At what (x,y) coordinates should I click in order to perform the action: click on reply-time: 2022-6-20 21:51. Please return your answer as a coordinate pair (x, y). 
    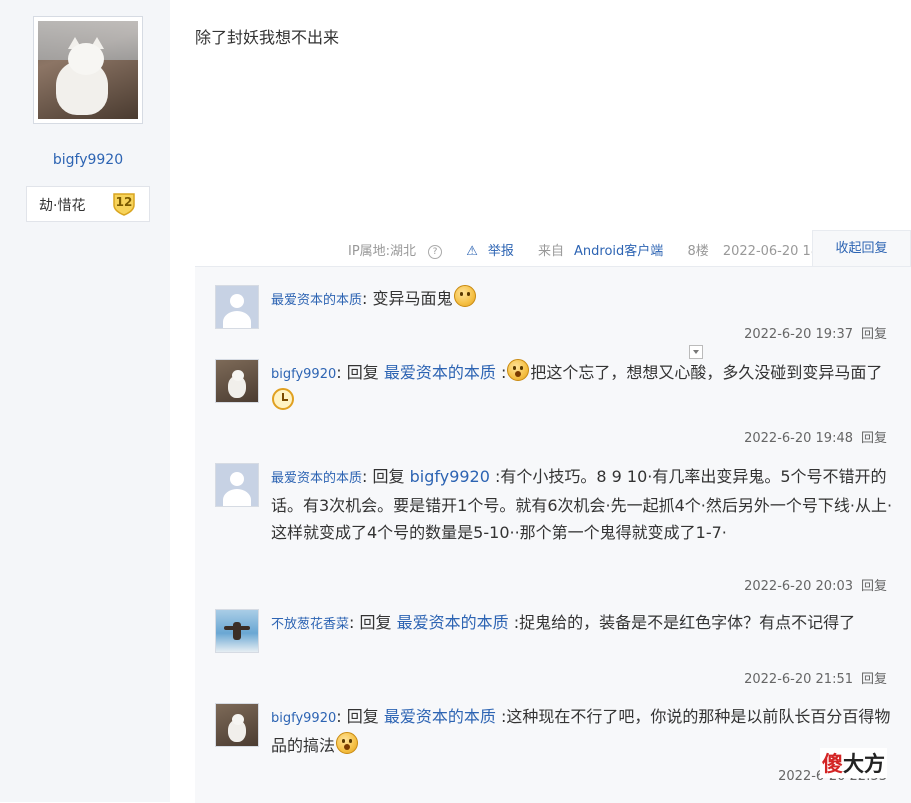
    Looking at the image, I should click on (798, 679).